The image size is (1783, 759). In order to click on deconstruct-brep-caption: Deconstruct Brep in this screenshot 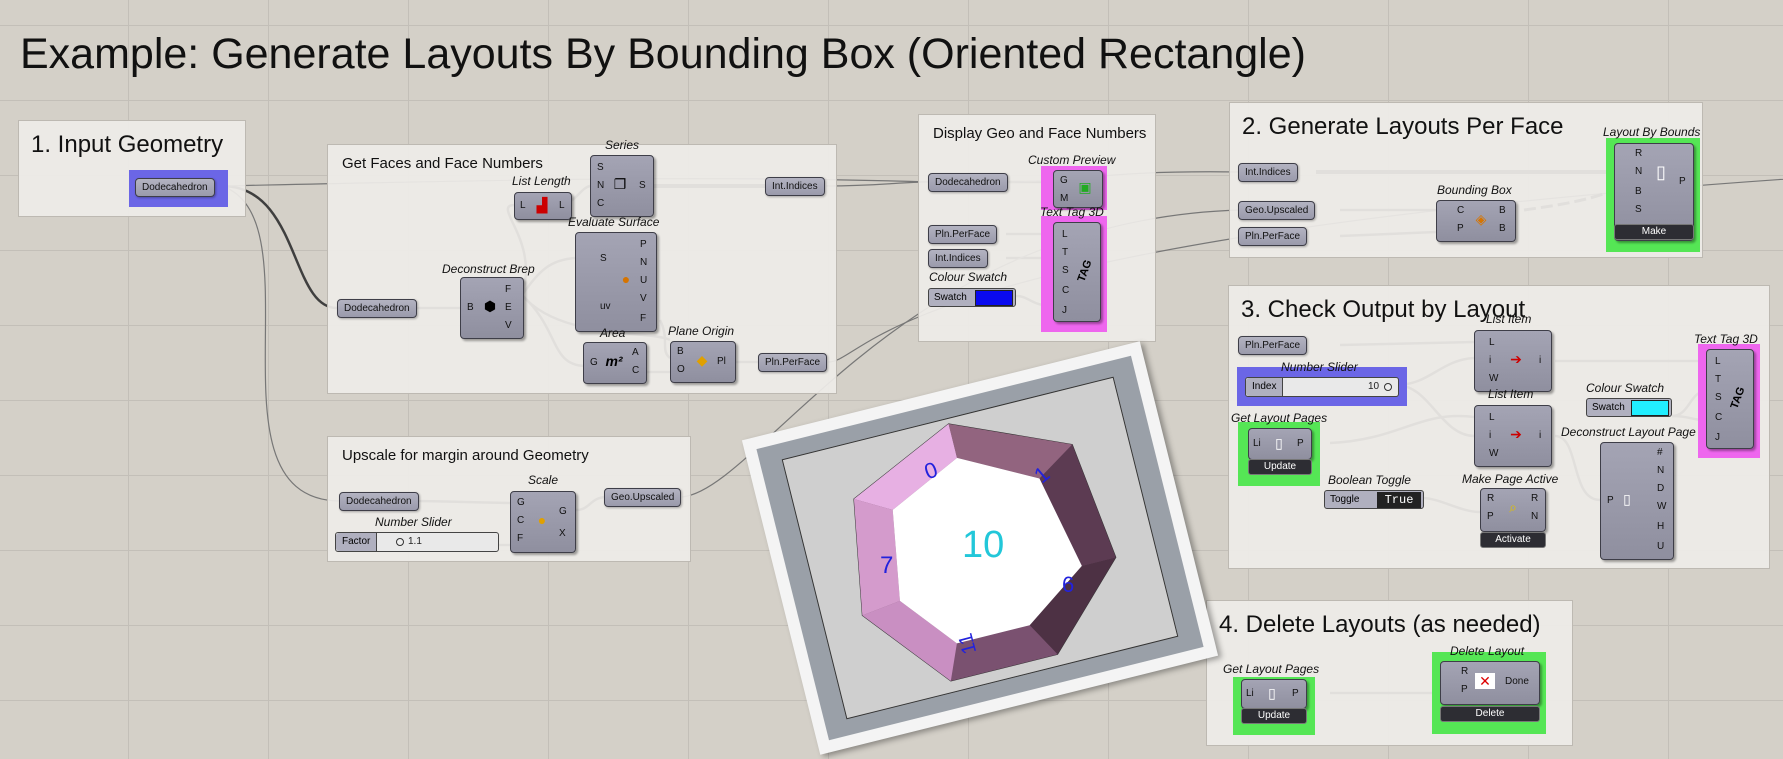, I will do `click(488, 269)`.